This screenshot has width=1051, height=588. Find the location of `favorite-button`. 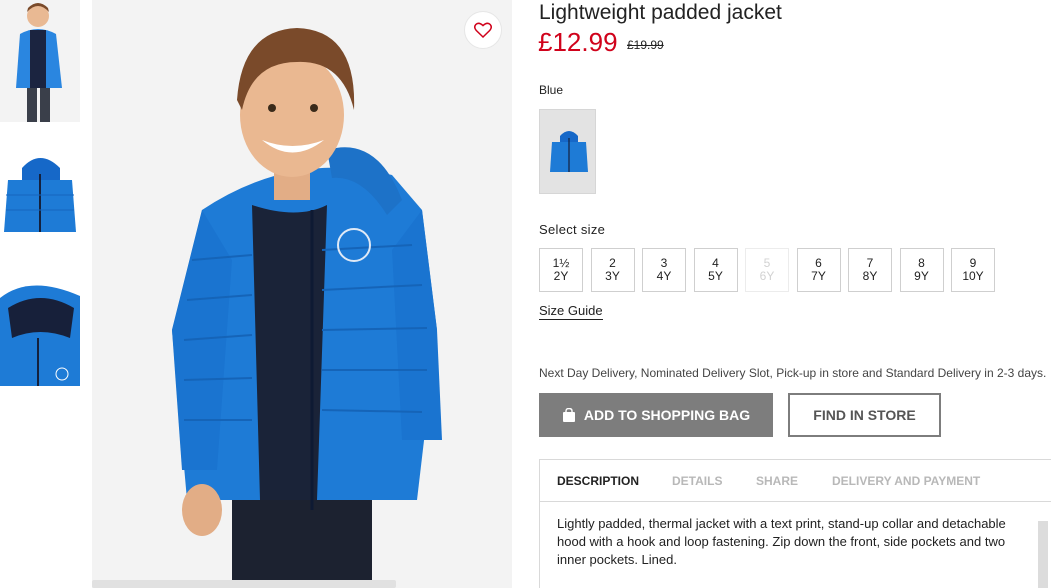

favorite-button is located at coordinates (483, 30).